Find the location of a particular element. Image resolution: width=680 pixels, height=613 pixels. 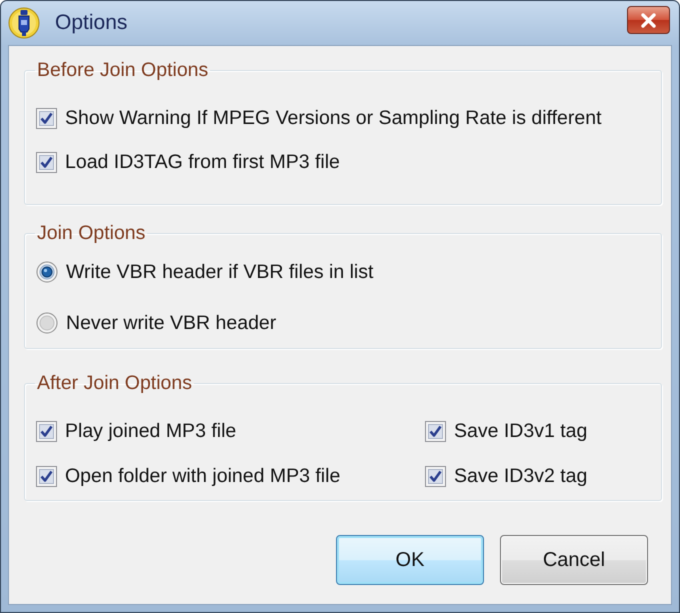

group-title: Before Join Options is located at coordinates (123, 70).